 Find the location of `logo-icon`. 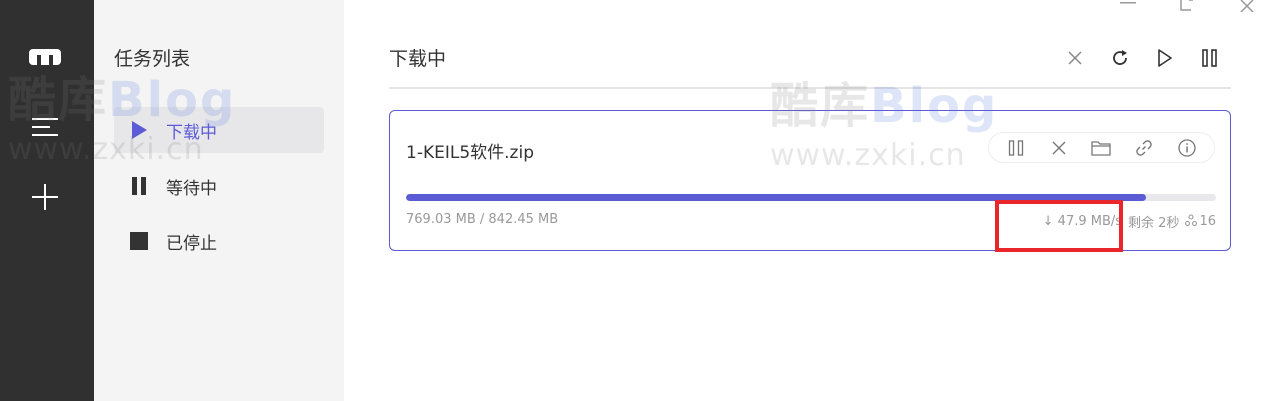

logo-icon is located at coordinates (45, 57).